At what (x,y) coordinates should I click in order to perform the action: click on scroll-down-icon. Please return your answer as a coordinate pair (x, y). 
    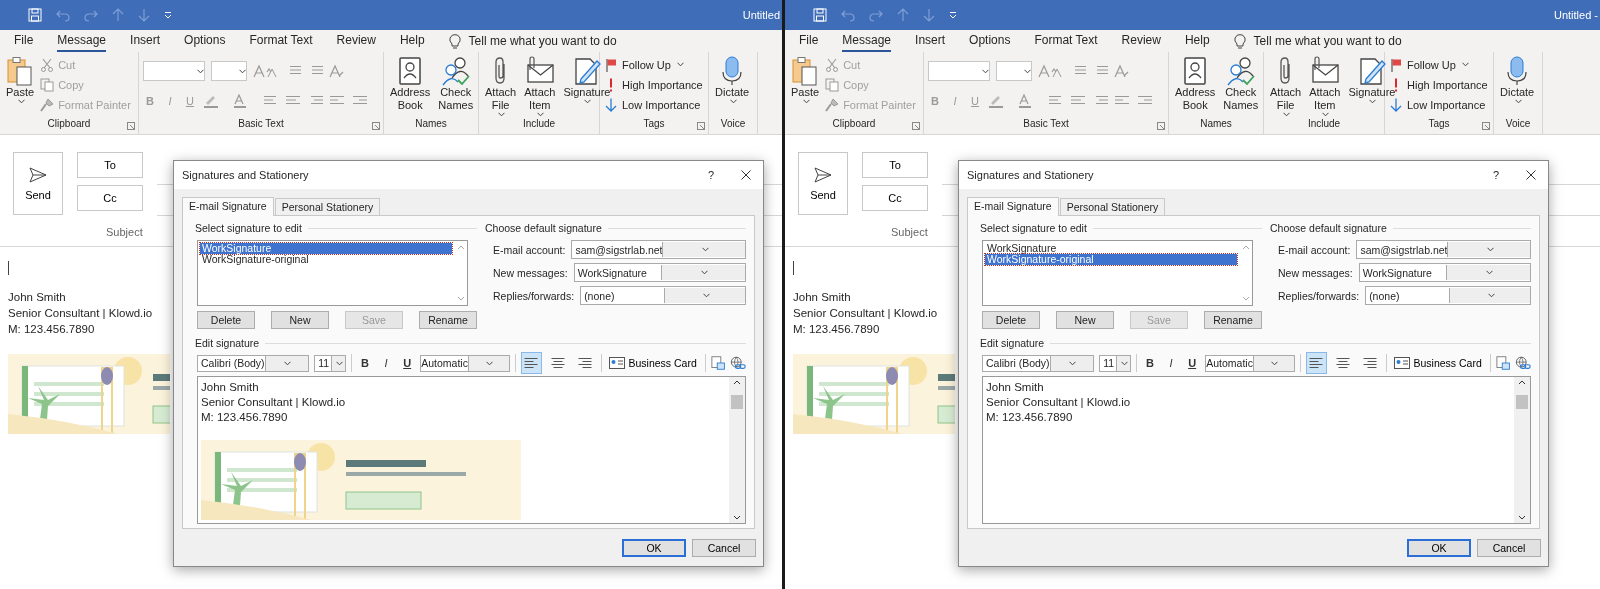
    Looking at the image, I should click on (737, 517).